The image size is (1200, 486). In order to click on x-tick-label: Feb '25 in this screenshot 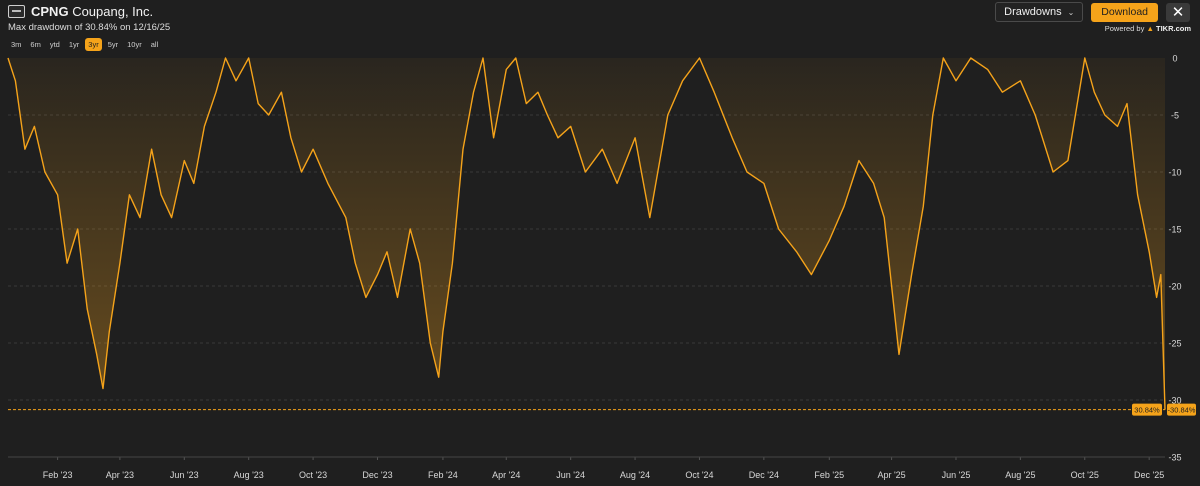, I will do `click(829, 475)`.